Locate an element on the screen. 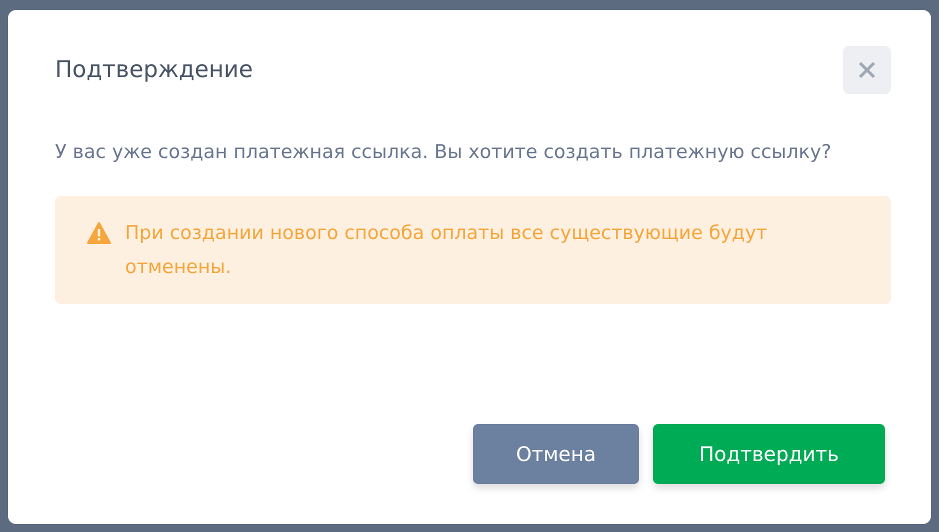 Image resolution: width=939 pixels, height=532 pixels. dialog-title: Подтверждение is located at coordinates (154, 70).